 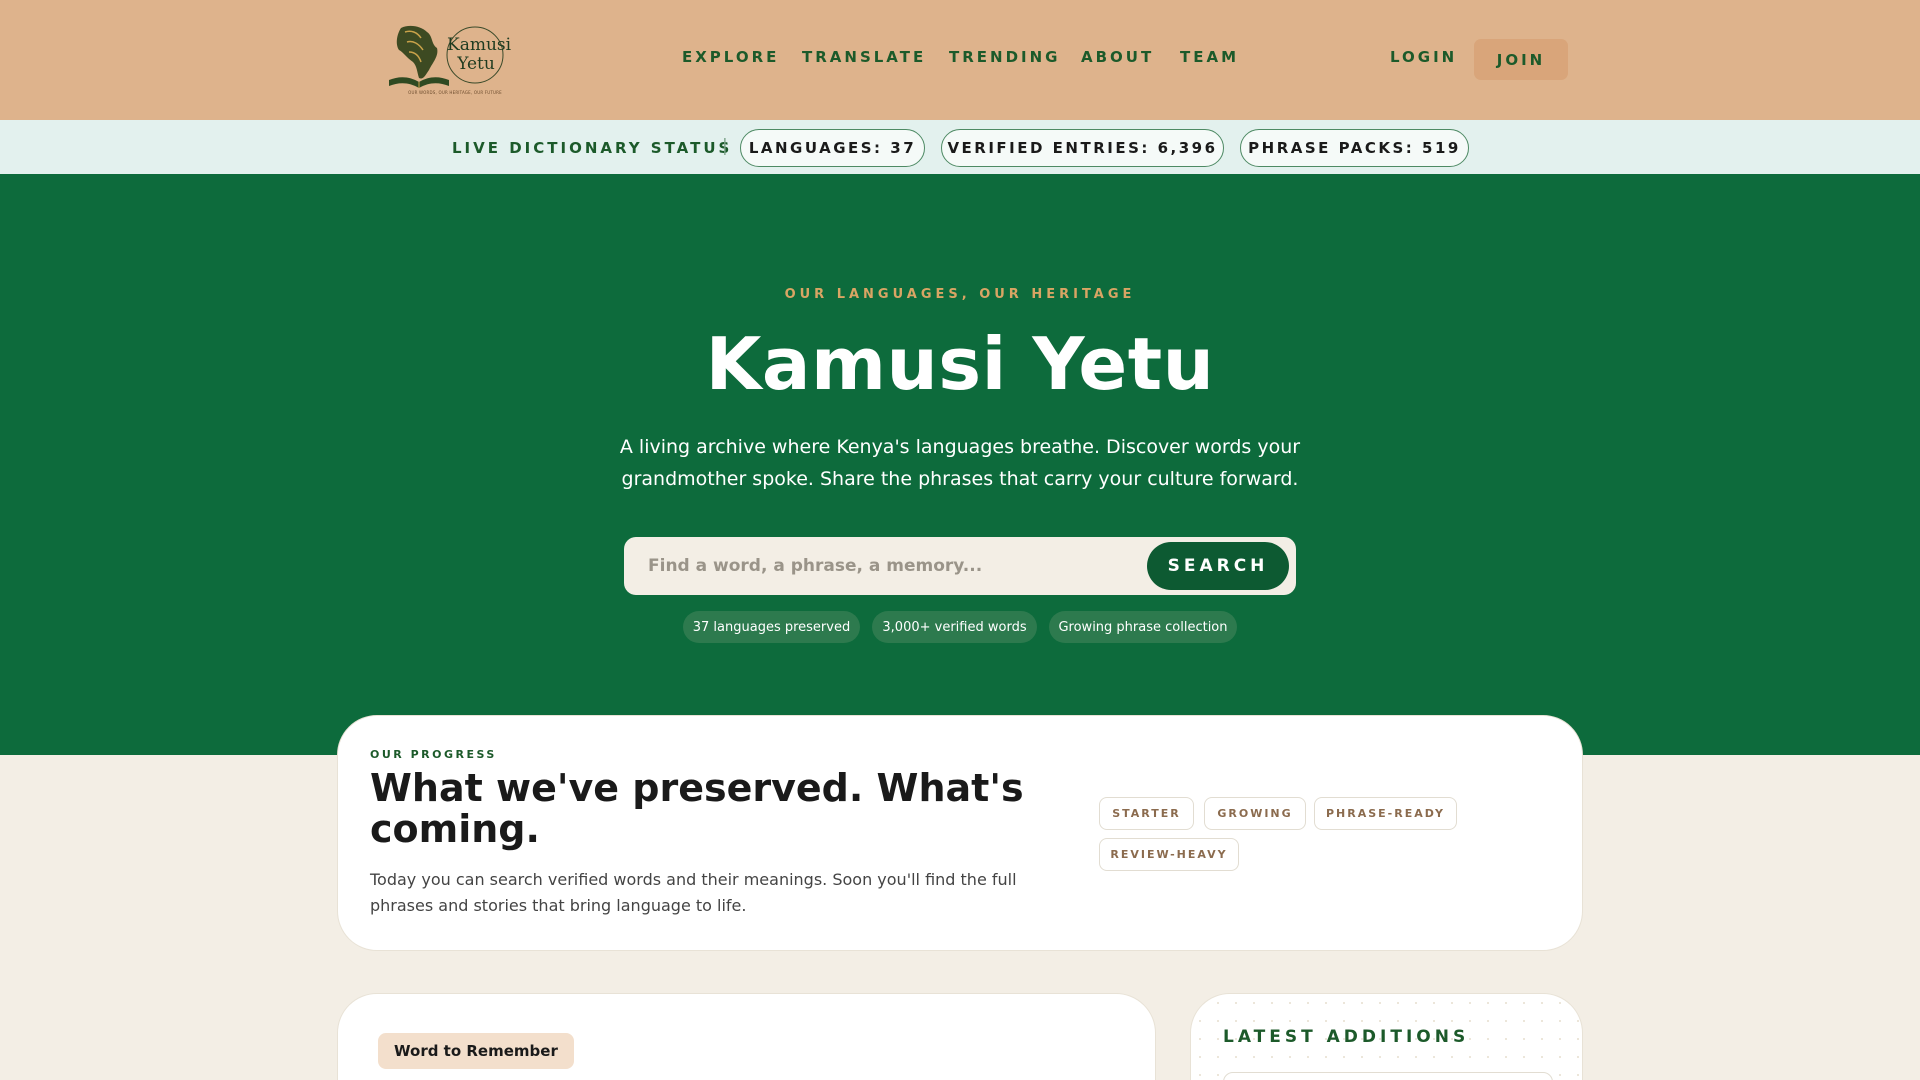 What do you see at coordinates (1385, 813) in the screenshot?
I see `level-tag-phrase-ready: PHRASE-READY` at bounding box center [1385, 813].